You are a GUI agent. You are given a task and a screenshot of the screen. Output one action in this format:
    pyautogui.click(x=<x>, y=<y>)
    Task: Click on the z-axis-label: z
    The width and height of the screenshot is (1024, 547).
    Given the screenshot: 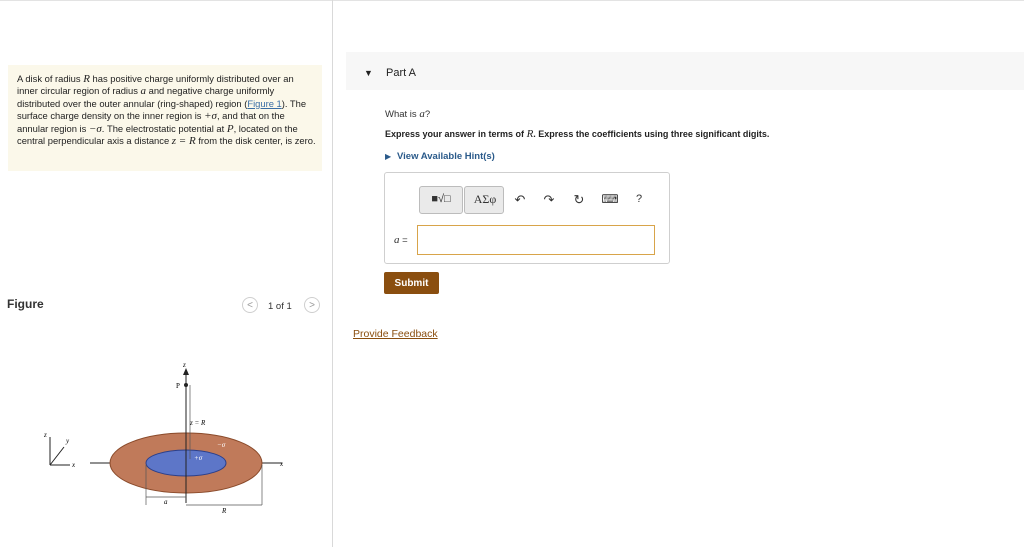 What is the action you would take?
    pyautogui.click(x=184, y=365)
    